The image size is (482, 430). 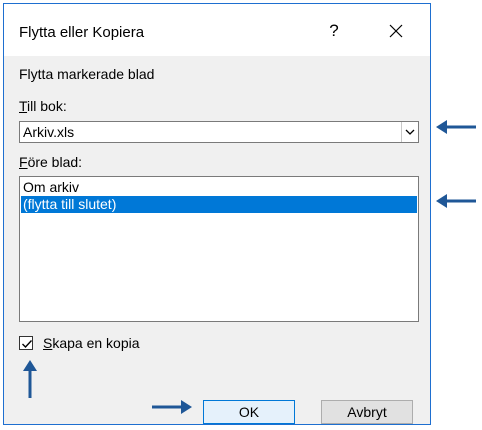 What do you see at coordinates (87, 74) in the screenshot?
I see `dialog-heading: Flytta markerade blad` at bounding box center [87, 74].